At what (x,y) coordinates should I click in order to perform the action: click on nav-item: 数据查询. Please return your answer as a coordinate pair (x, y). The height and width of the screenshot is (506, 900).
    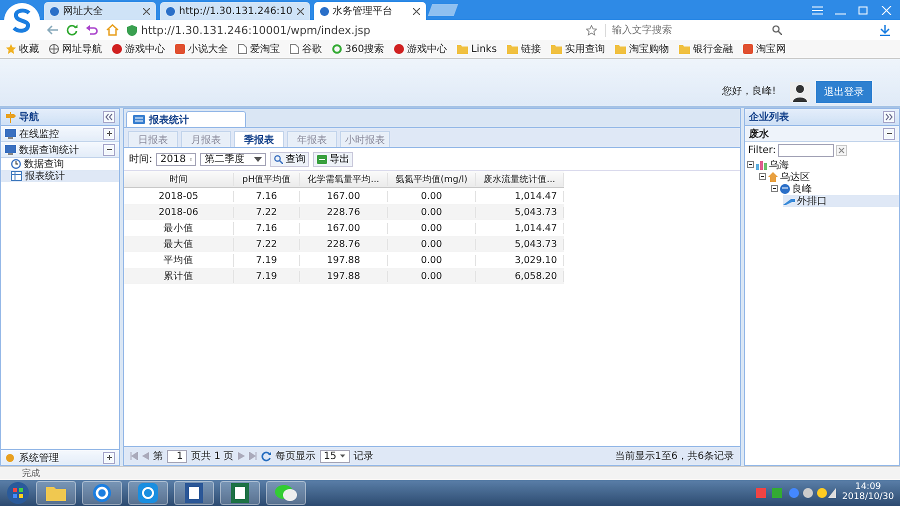
    Looking at the image, I should click on (60, 164).